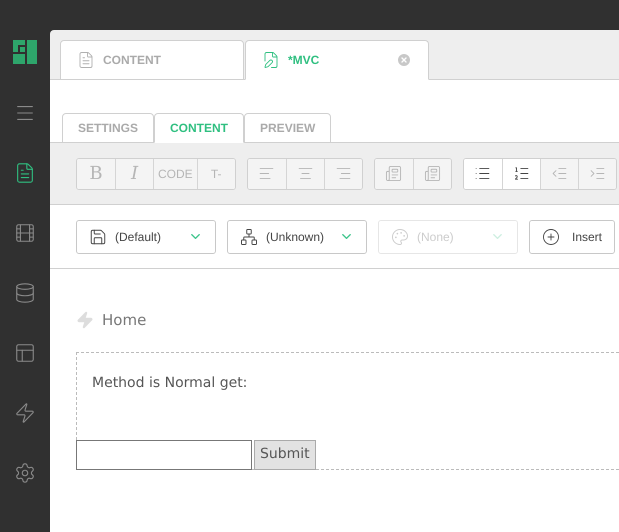 The height and width of the screenshot is (532, 619). What do you see at coordinates (343, 173) in the screenshot?
I see `align-right-icon` at bounding box center [343, 173].